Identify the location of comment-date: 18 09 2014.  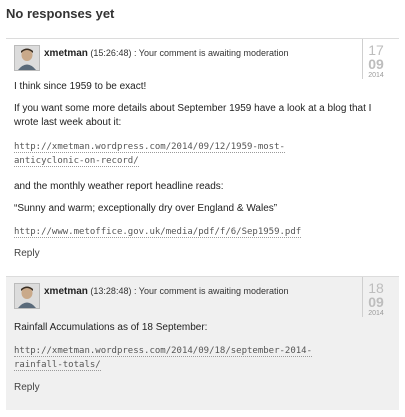
(375, 297).